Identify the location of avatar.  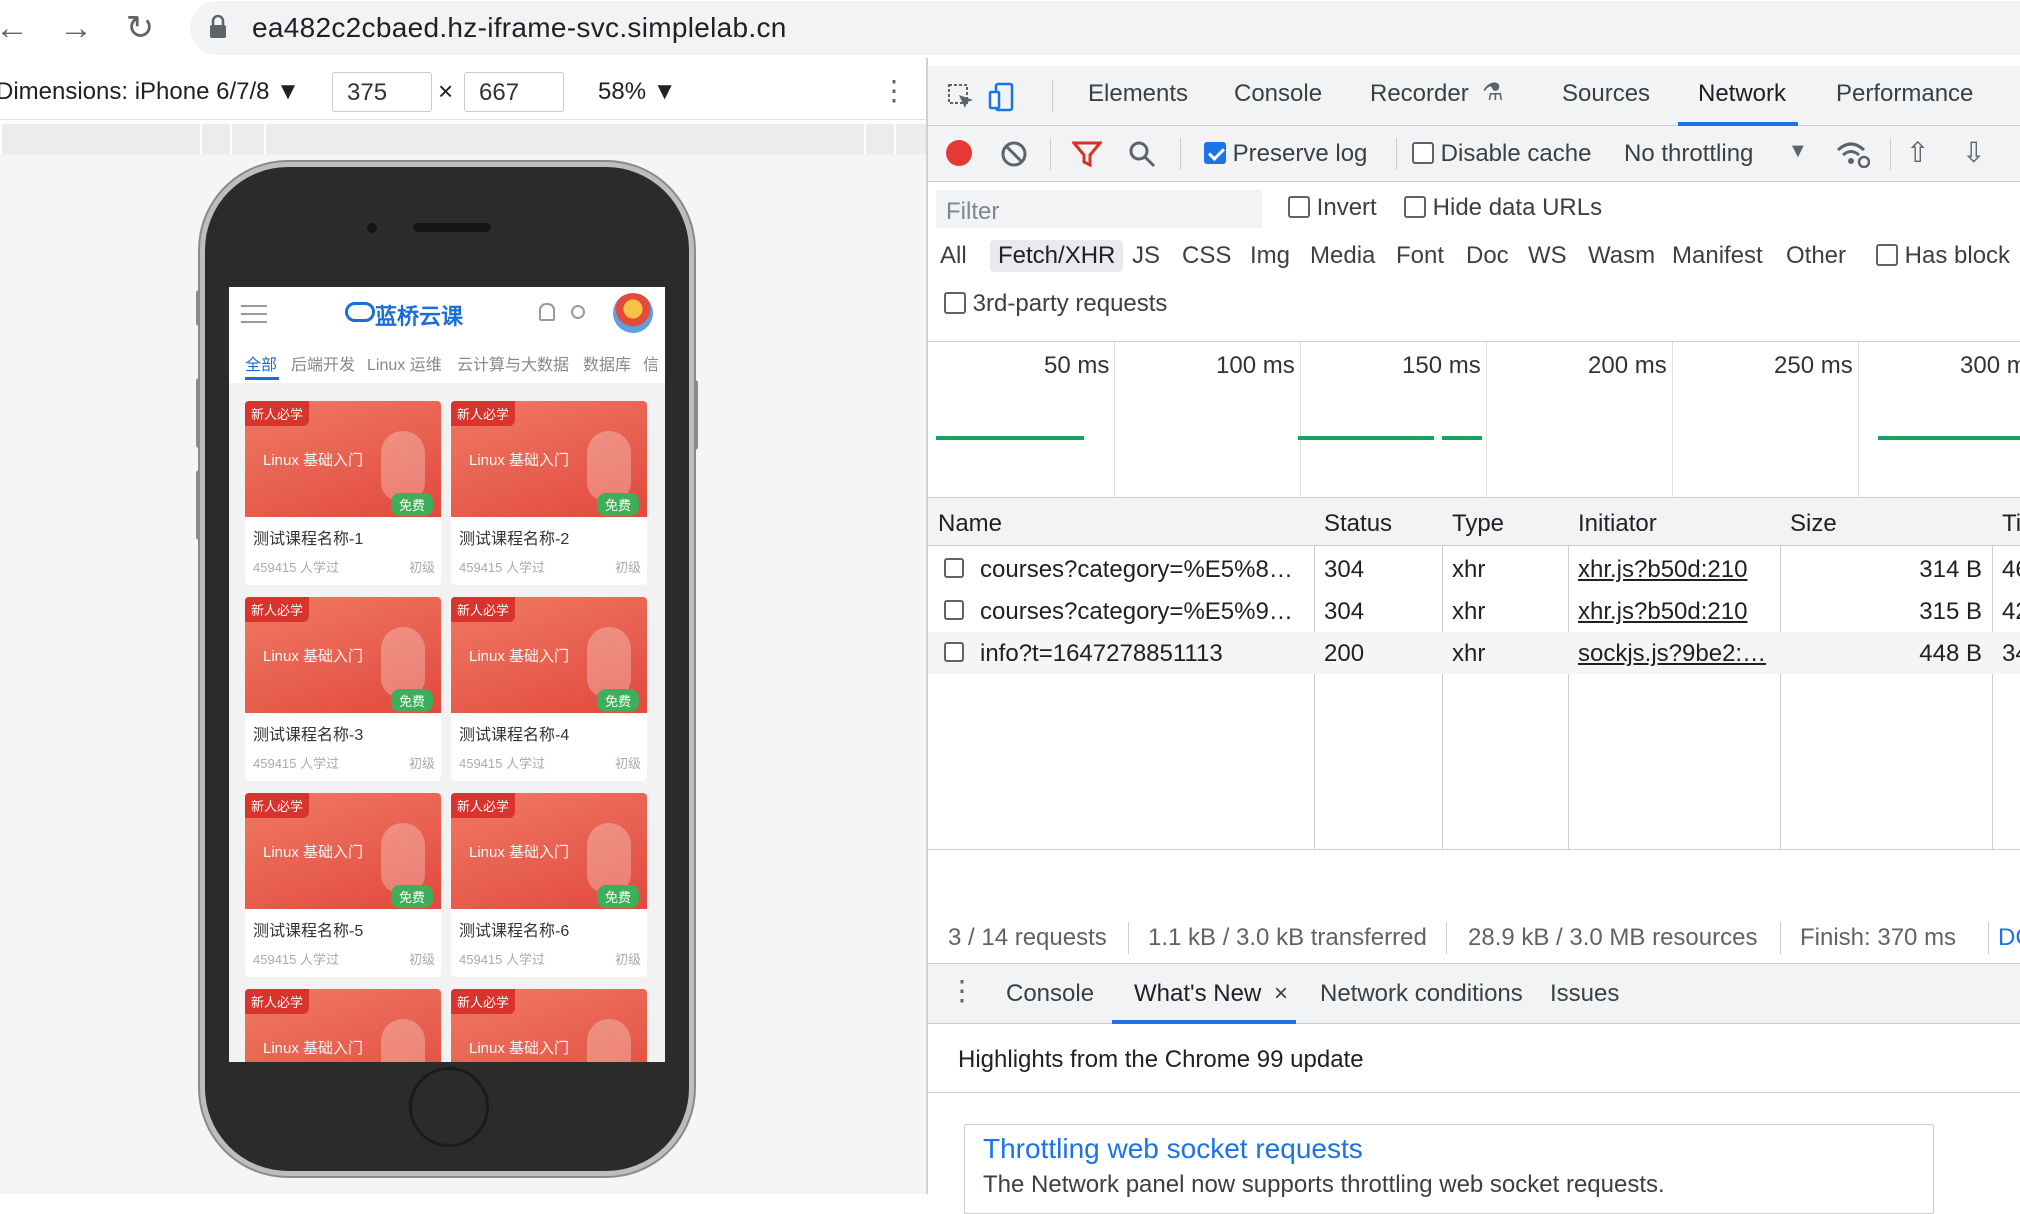
(633, 313).